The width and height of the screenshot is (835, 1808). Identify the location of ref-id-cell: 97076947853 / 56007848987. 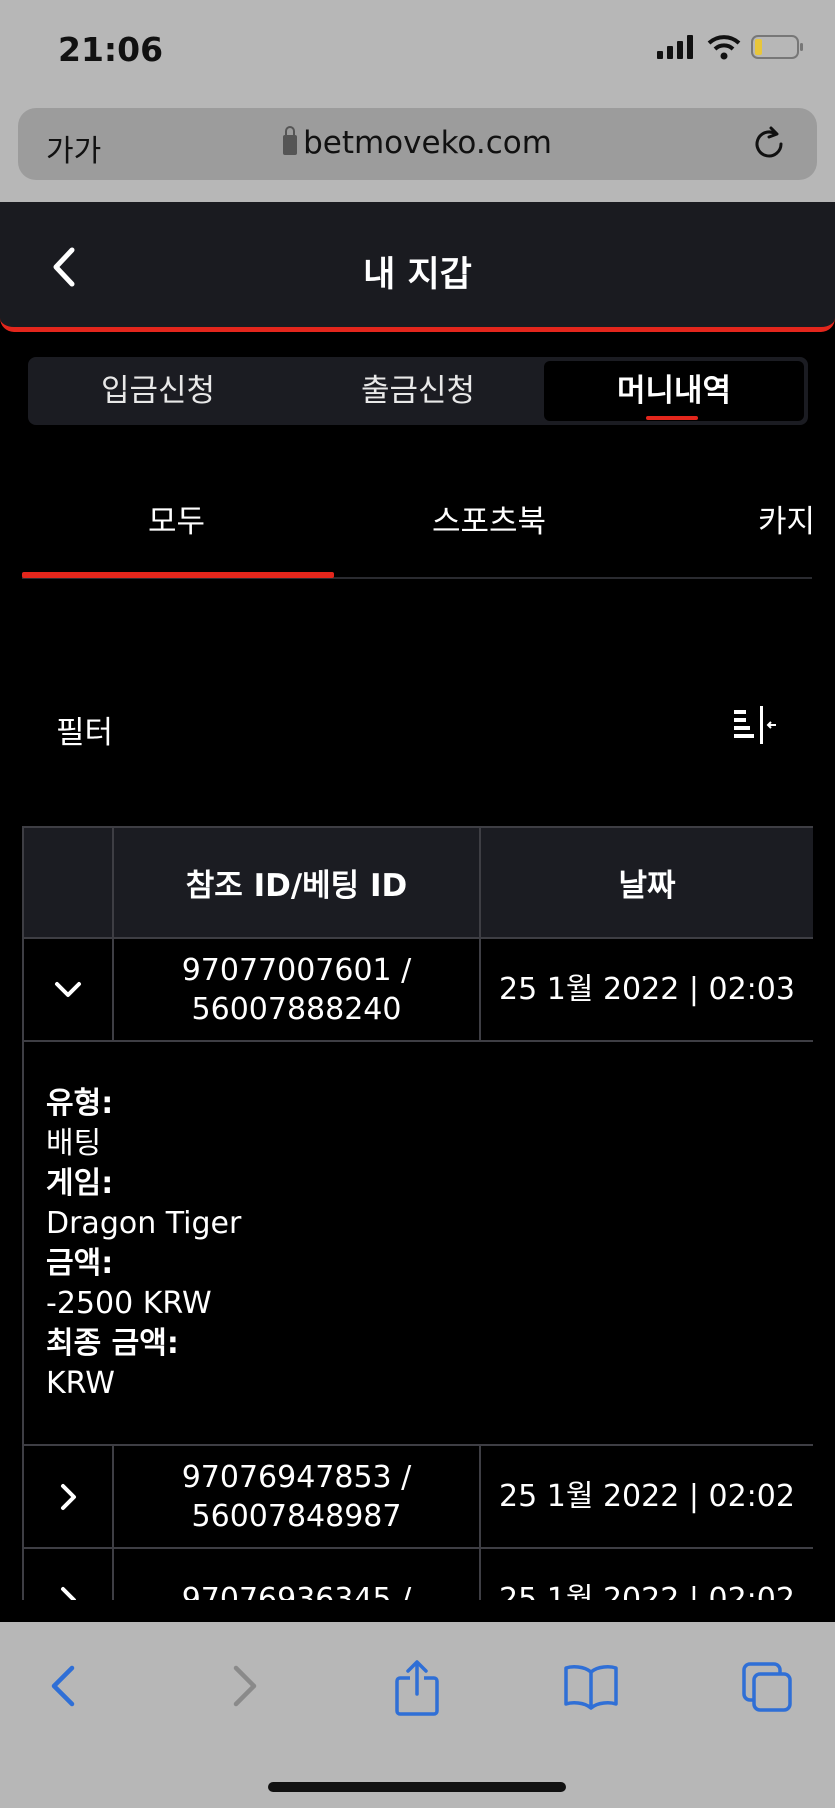
(296, 1496).